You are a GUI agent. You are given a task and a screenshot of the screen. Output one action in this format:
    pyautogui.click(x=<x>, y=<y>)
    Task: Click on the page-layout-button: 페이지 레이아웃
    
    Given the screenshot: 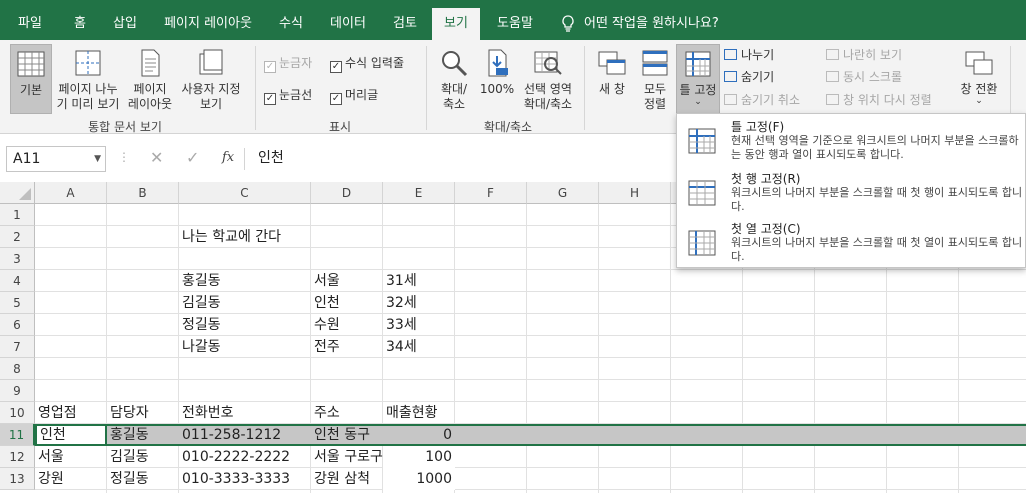 What is the action you would take?
    pyautogui.click(x=150, y=79)
    